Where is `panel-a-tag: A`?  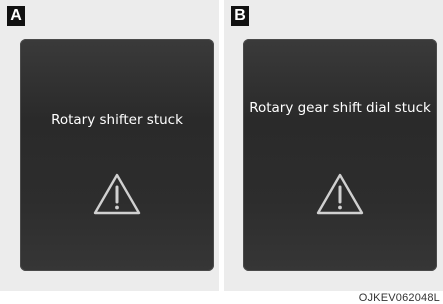
panel-a-tag: A is located at coordinates (16, 16).